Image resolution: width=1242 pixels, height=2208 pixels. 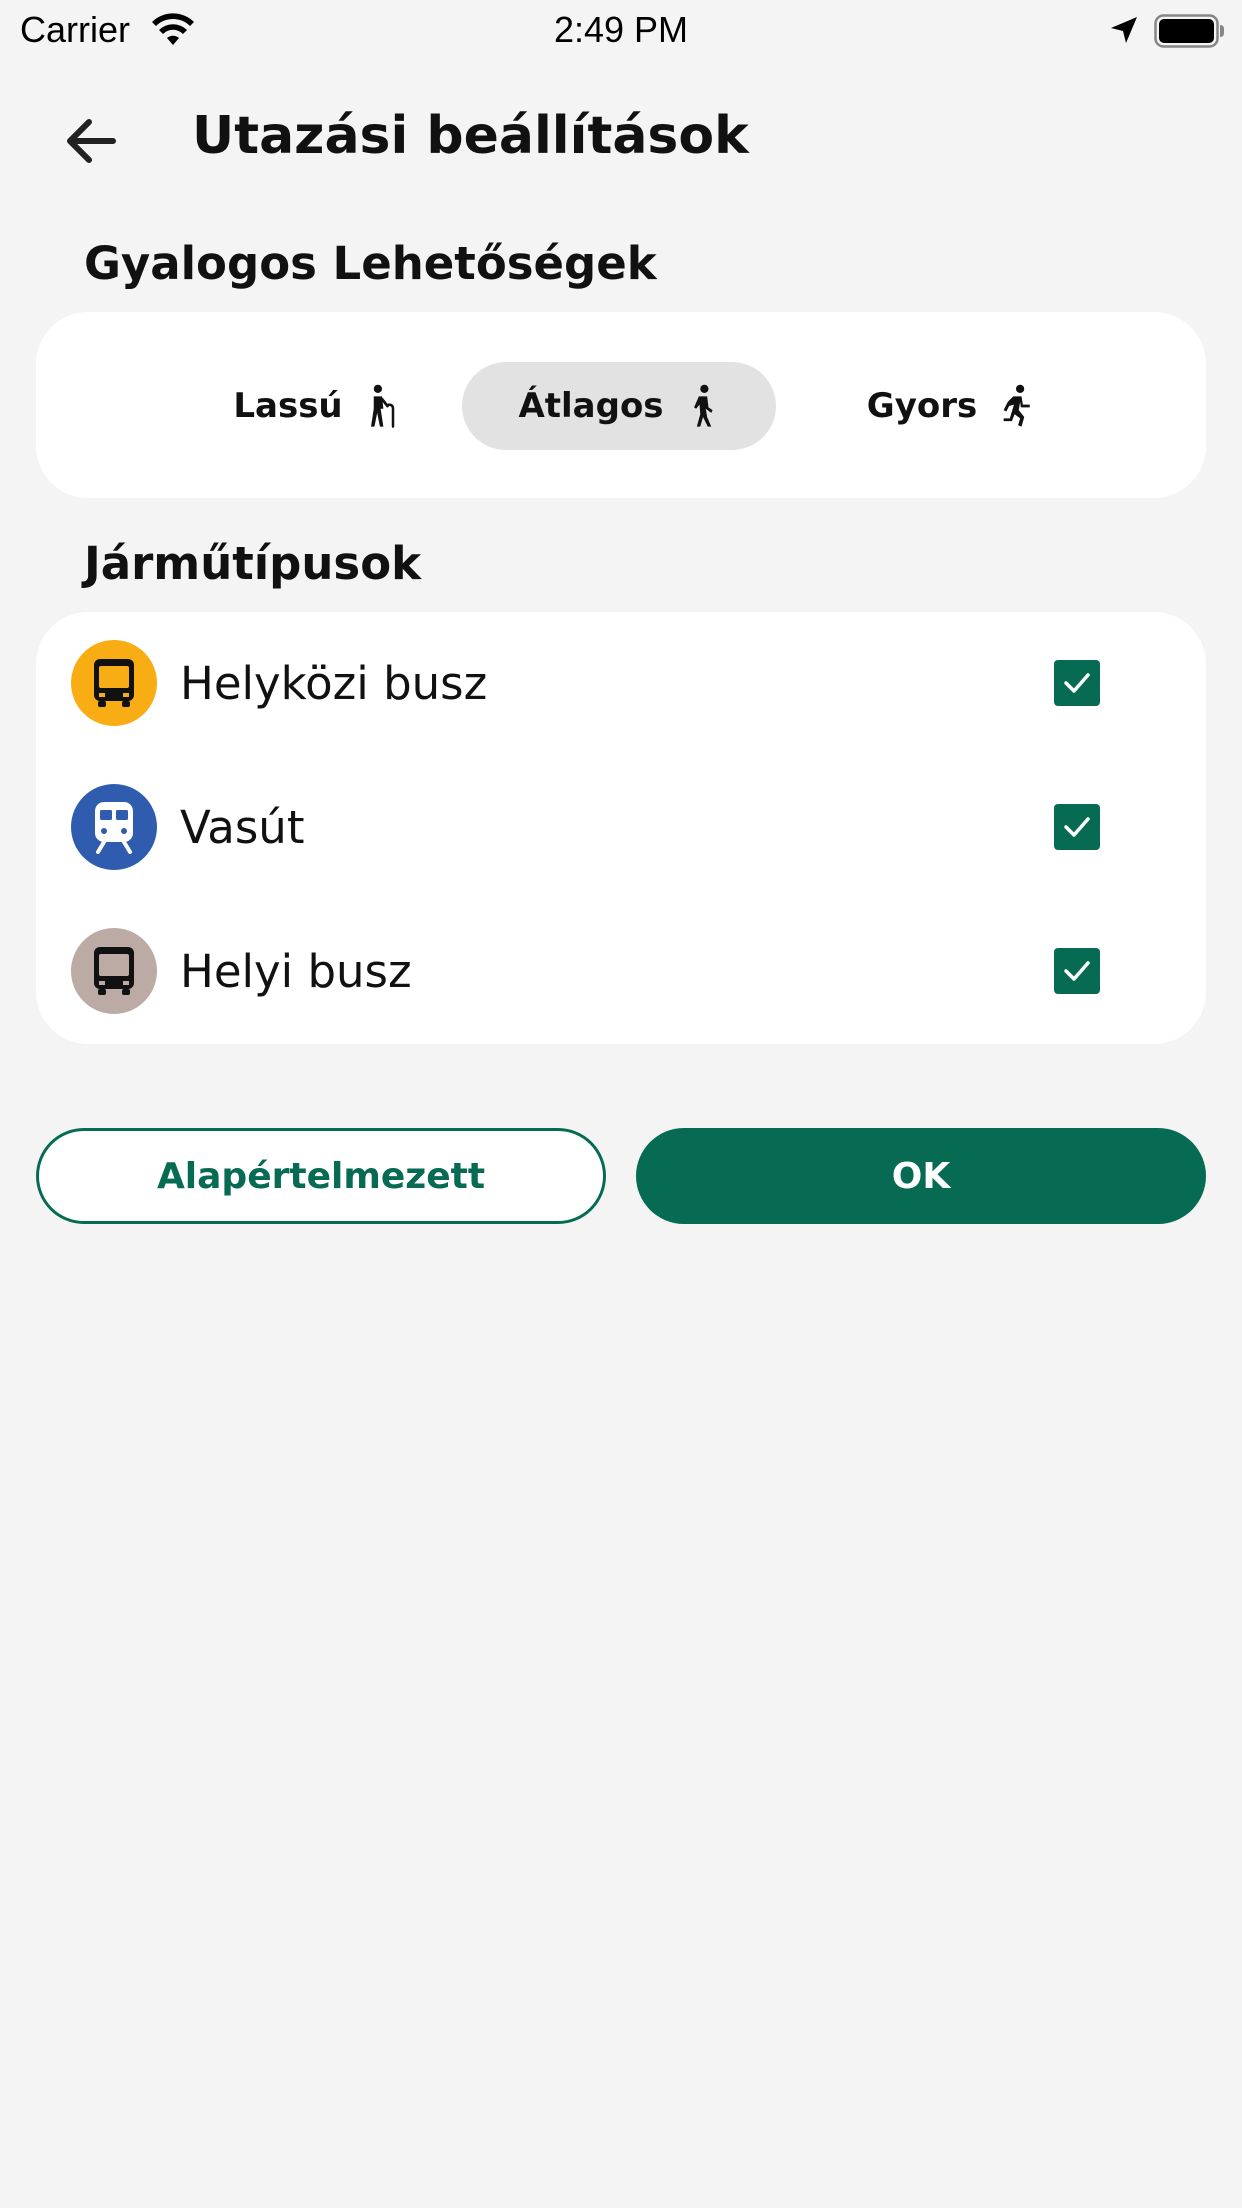 I want to click on vehicle-label: Vasút, so click(x=242, y=827).